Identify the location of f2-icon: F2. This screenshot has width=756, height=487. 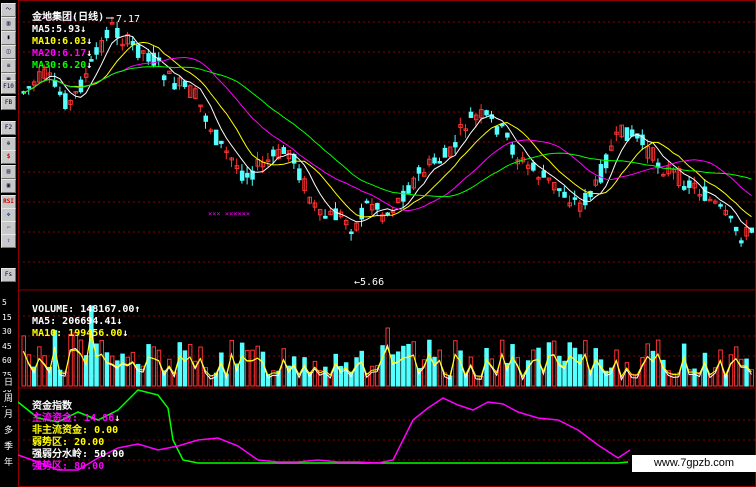
(8, 128).